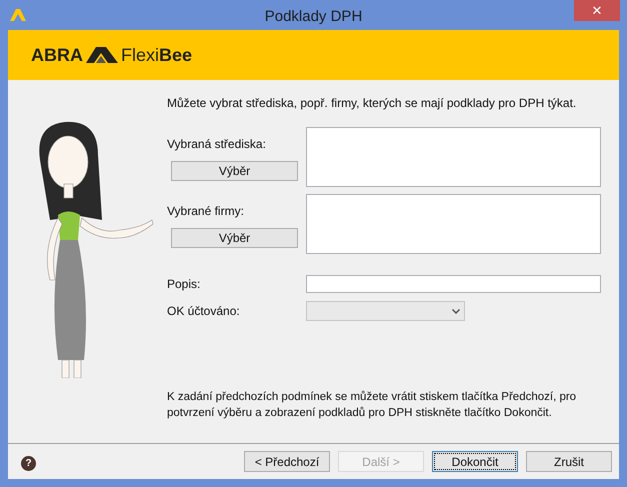 This screenshot has height=487, width=627. I want to click on field-label: OK účtováno:, so click(203, 311).